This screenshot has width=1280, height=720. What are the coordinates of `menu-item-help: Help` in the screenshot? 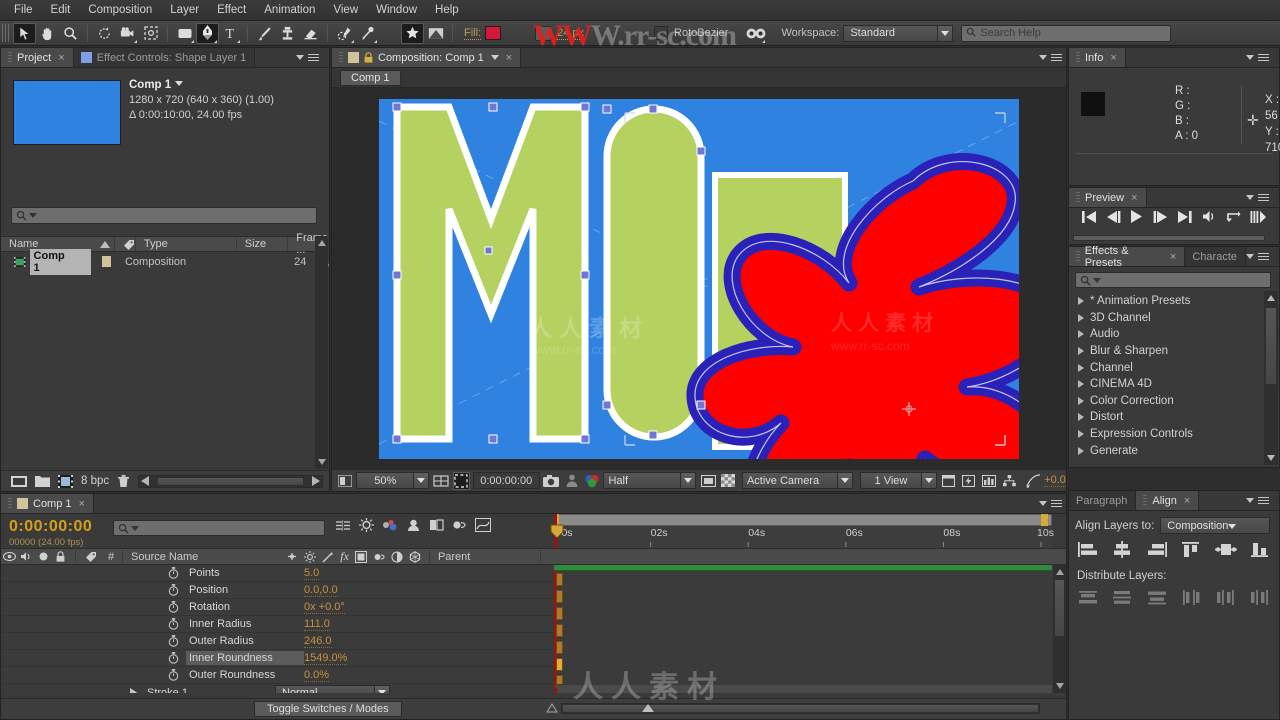 It's located at (447, 10).